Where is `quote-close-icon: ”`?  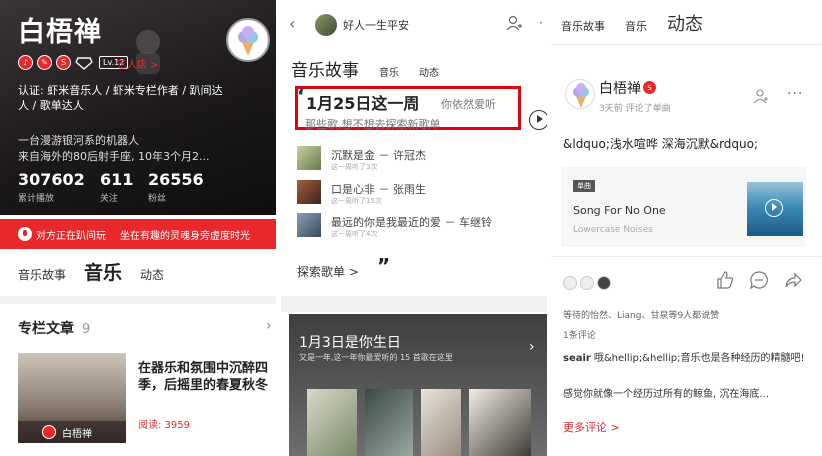 quote-close-icon: ” is located at coordinates (384, 266).